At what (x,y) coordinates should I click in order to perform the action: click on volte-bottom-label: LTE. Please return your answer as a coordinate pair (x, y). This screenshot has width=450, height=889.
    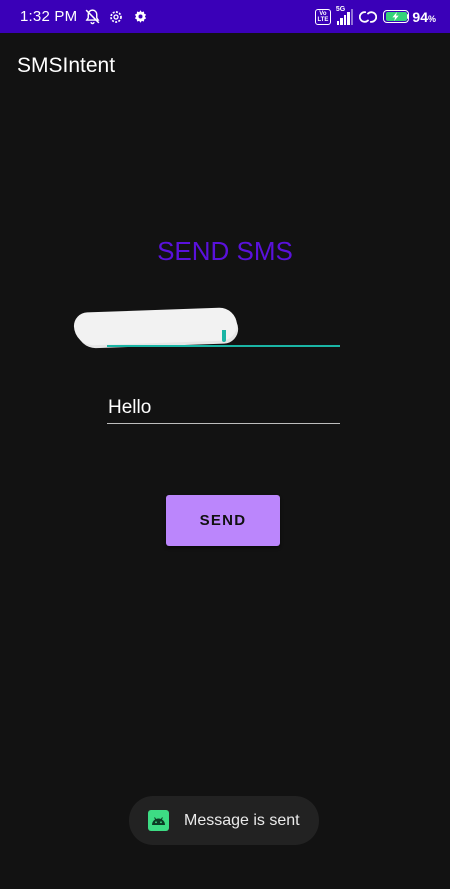
    Looking at the image, I should click on (323, 19).